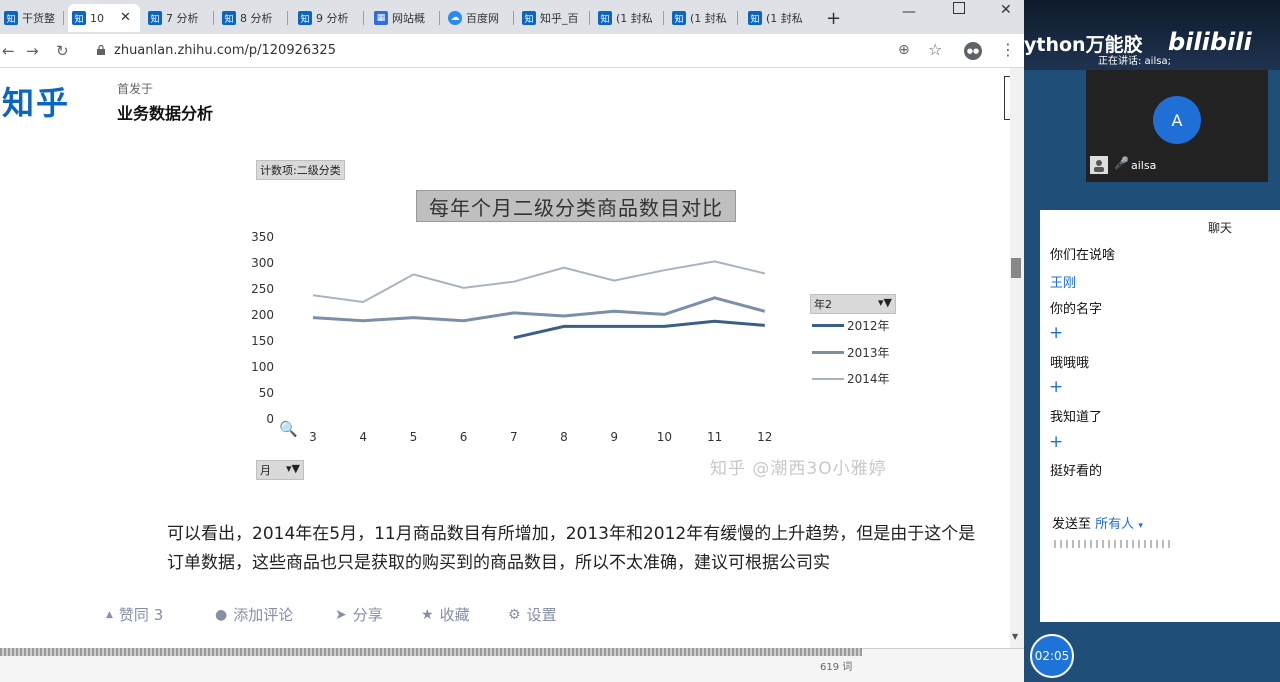  Describe the element at coordinates (909, 12) in the screenshot. I see `minimize-button: —` at that location.